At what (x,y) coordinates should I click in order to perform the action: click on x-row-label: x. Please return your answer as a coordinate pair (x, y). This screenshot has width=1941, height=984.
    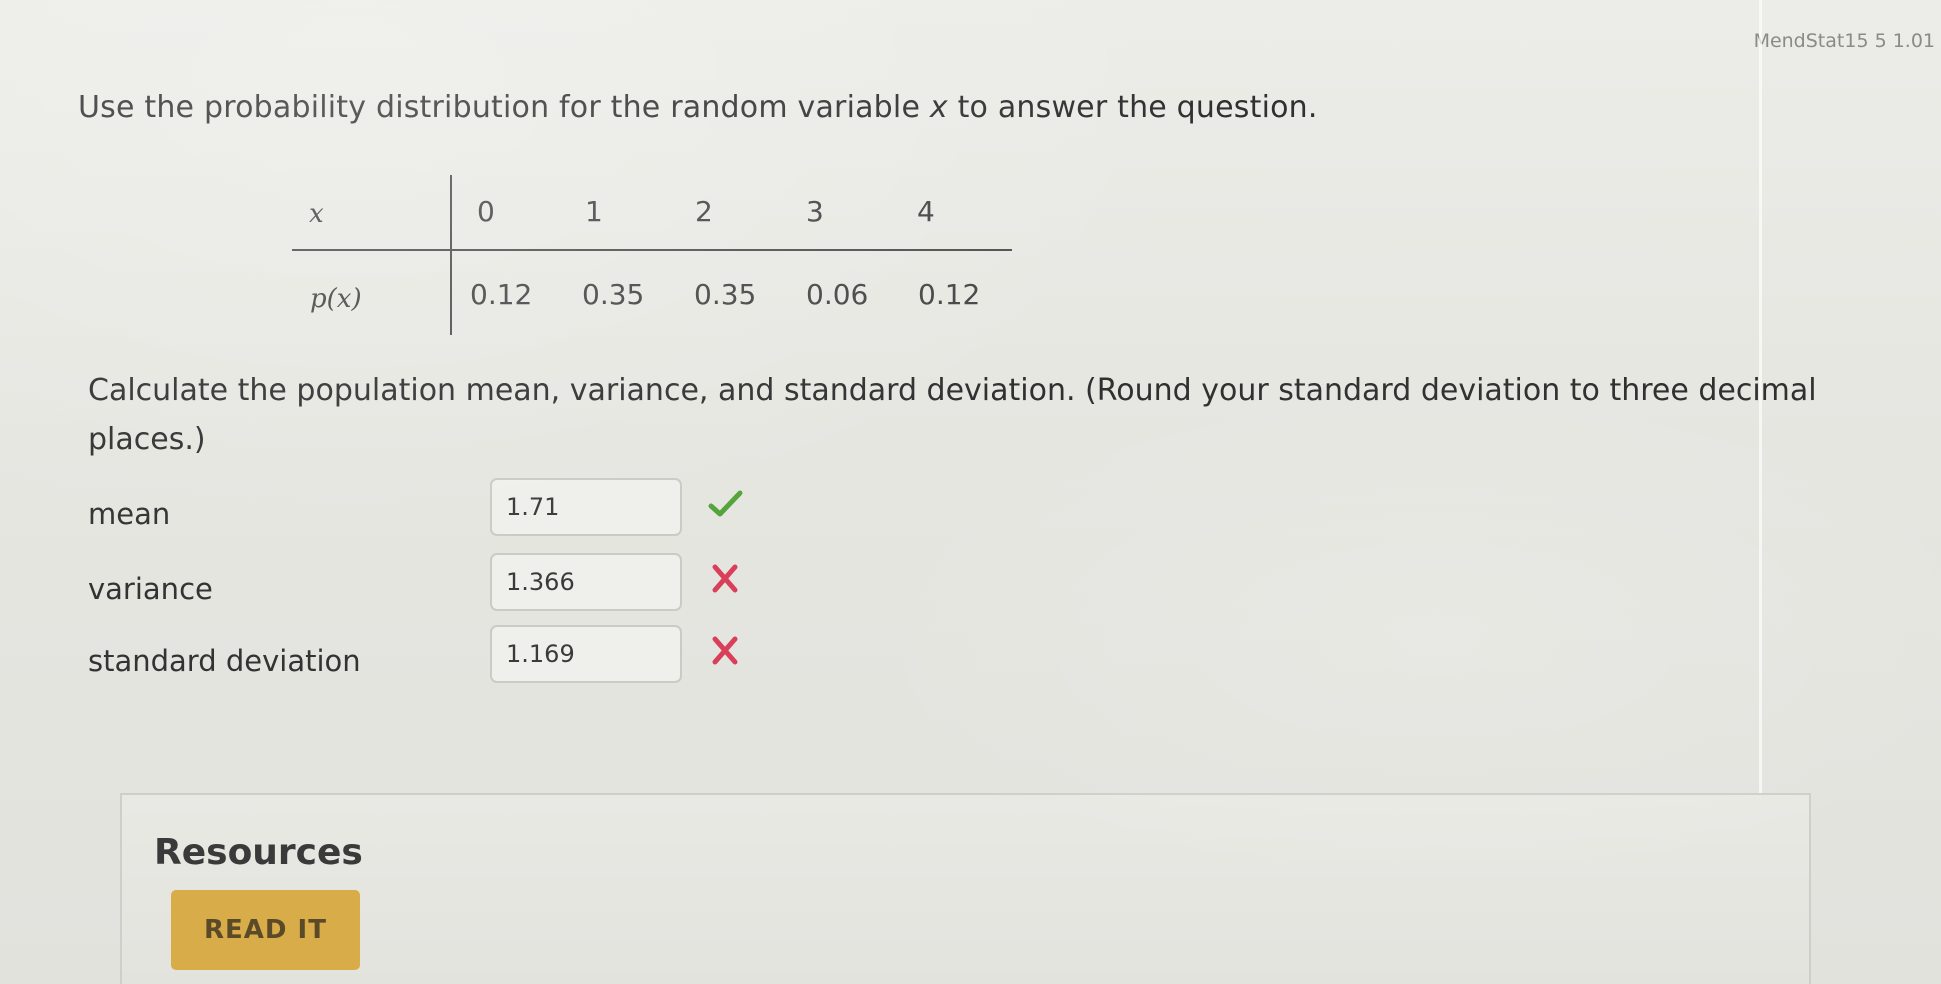
    Looking at the image, I should click on (316, 214).